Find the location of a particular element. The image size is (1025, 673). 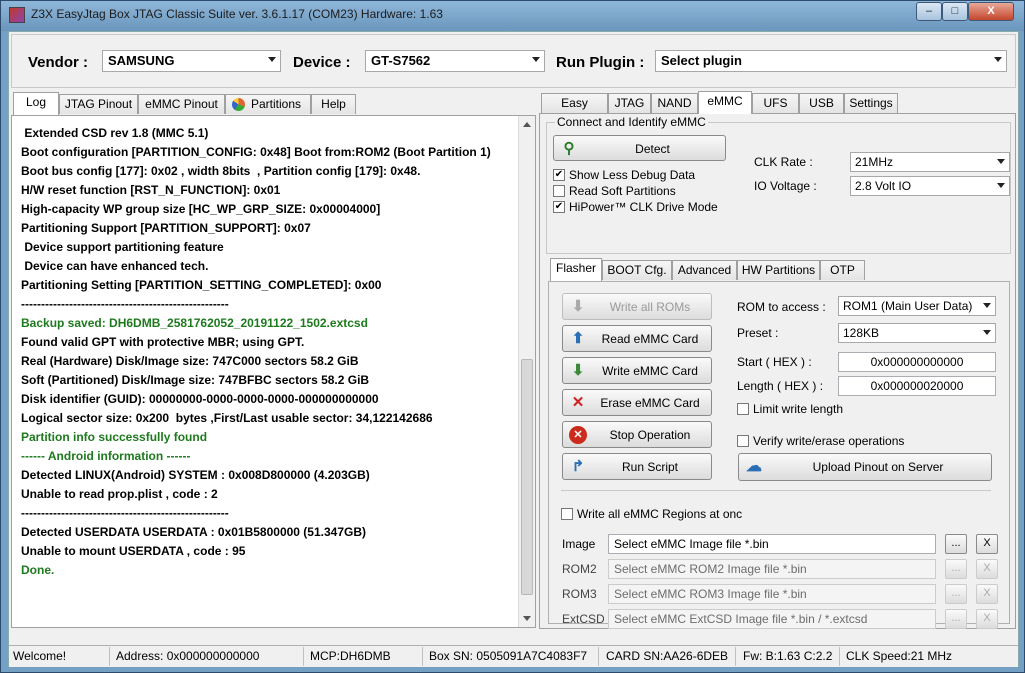

log-line: Unable to read prop.plist , code : 2 is located at coordinates (119, 494).